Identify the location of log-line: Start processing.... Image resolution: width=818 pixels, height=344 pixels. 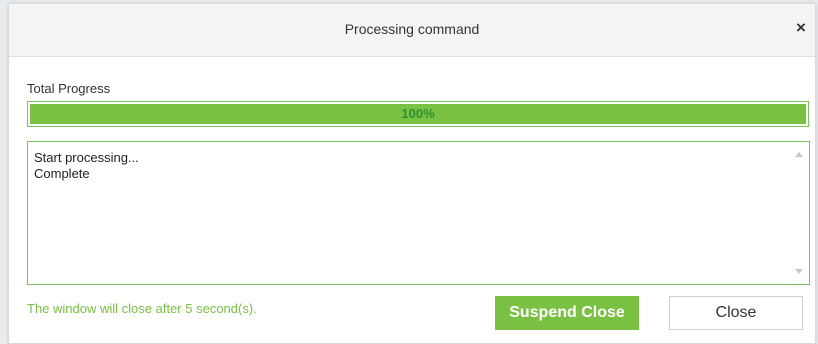
(86, 157).